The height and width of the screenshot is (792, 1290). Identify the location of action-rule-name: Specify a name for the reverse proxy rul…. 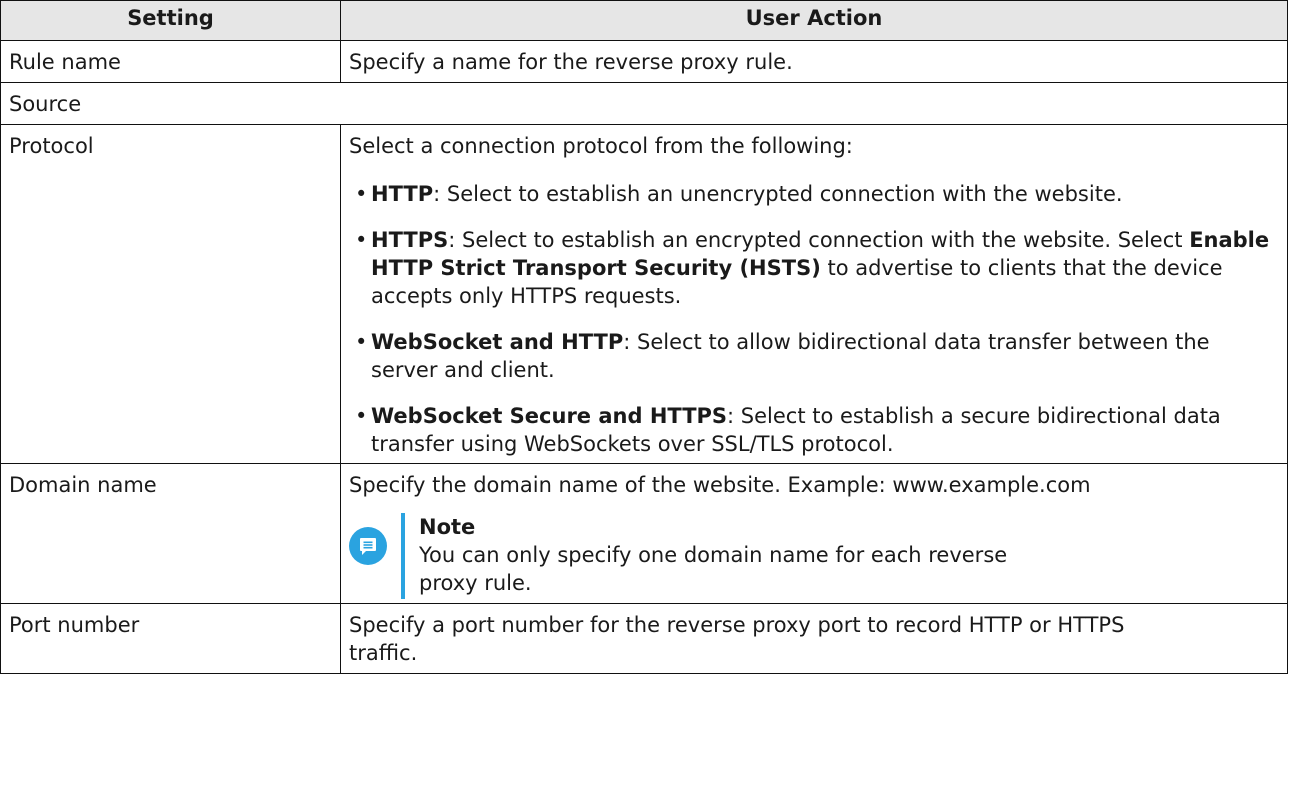
(814, 61).